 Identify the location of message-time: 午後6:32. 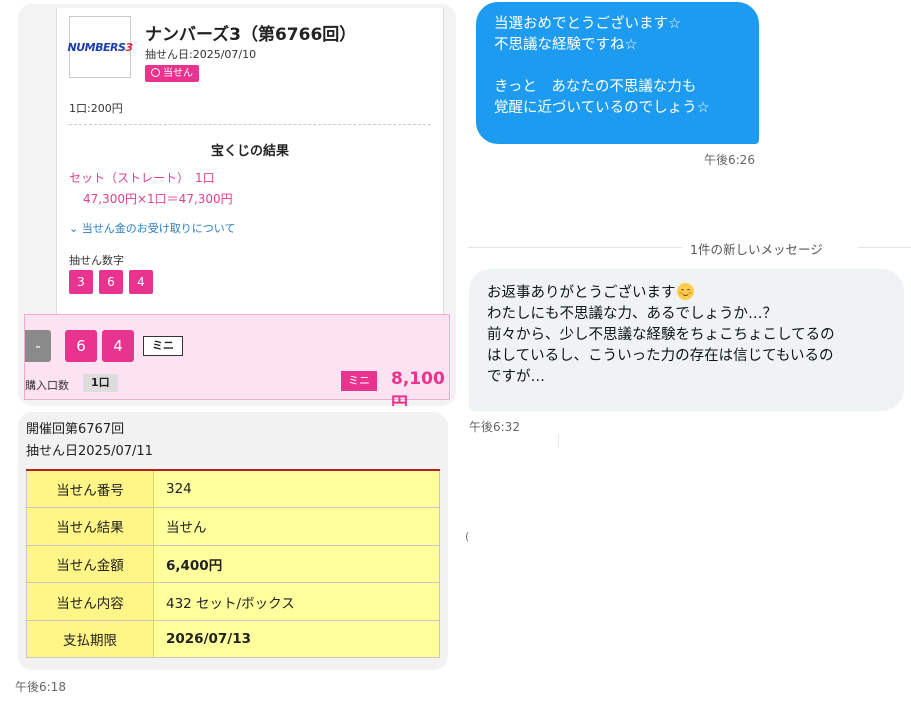
(494, 427).